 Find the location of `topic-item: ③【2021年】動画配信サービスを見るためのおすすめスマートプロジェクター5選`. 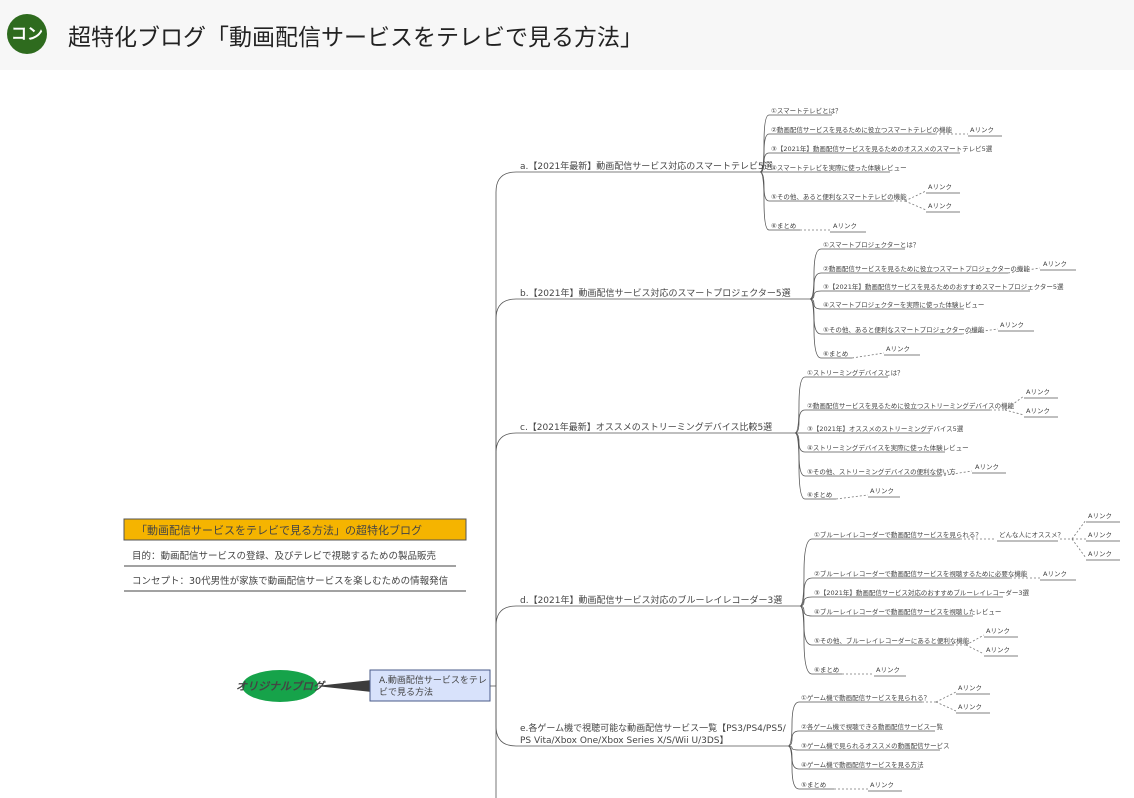

topic-item: ③【2021年】動画配信サービスを見るためのおすすめスマートプロジェクター5選 is located at coordinates (943, 286).